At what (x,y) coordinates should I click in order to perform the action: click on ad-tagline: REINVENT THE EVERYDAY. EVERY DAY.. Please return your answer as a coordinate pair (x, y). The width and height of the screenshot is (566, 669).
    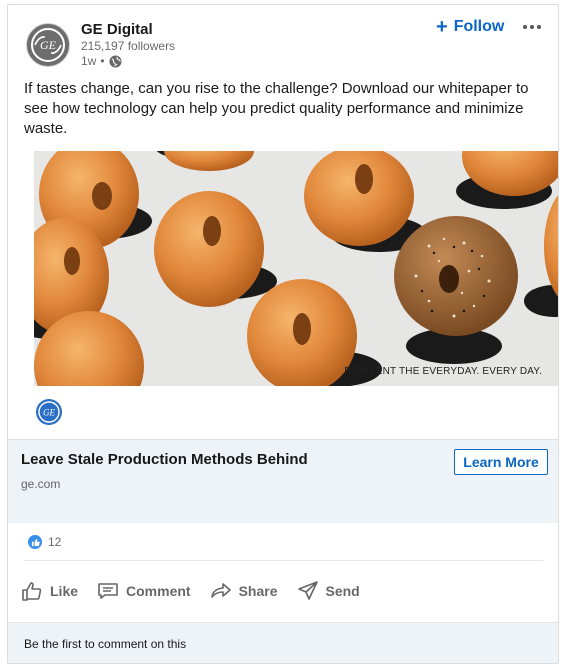
    Looking at the image, I should click on (443, 371).